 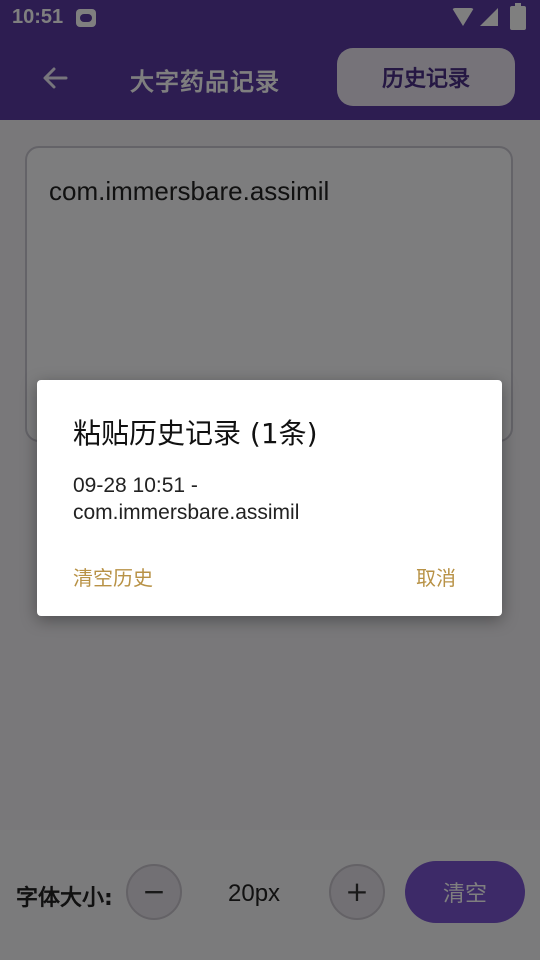 I want to click on history-list-item: 09-28 10:51 - com.immersbare.assimil, so click(x=273, y=499).